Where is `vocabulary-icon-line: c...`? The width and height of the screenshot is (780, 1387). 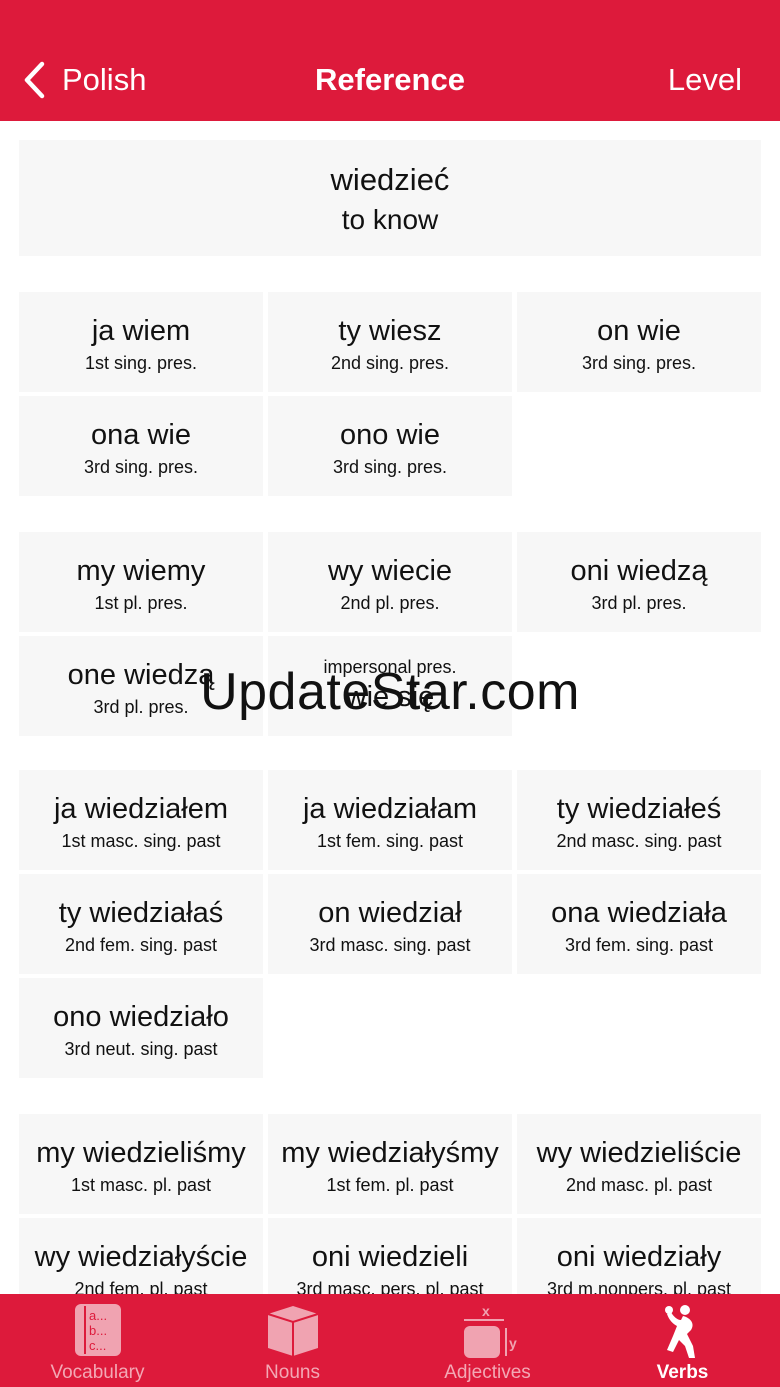 vocabulary-icon-line: c... is located at coordinates (97, 1345).